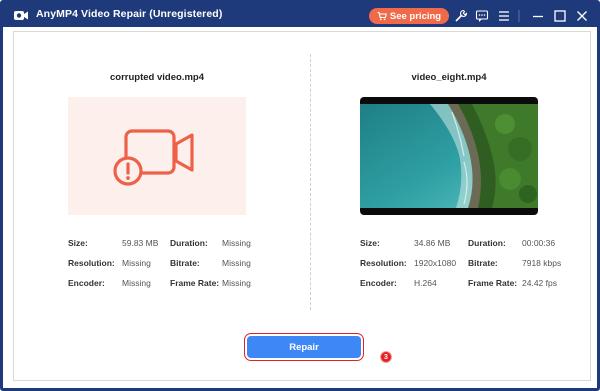 The height and width of the screenshot is (391, 600). Describe the element at coordinates (539, 283) in the screenshot. I see `frame-rate-value: 24.42 fps` at that location.